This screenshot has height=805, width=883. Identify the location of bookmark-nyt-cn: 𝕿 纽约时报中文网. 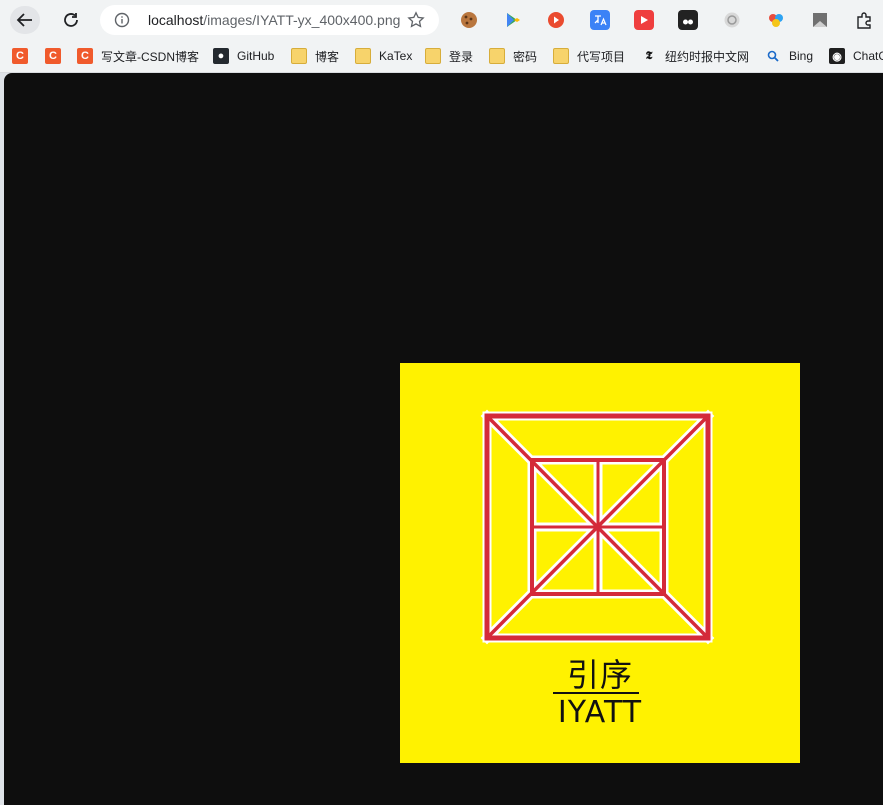
(695, 56).